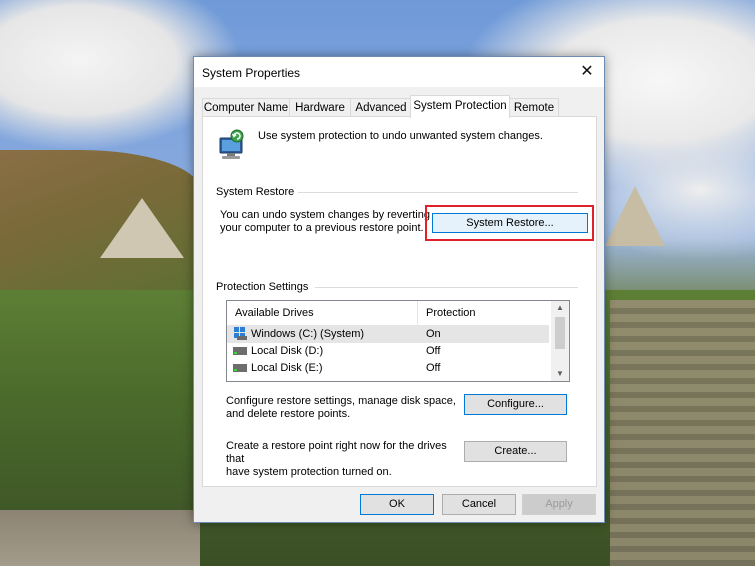 The image size is (755, 566). What do you see at coordinates (560, 374) in the screenshot?
I see `scroll-down-icon: ▼` at bounding box center [560, 374].